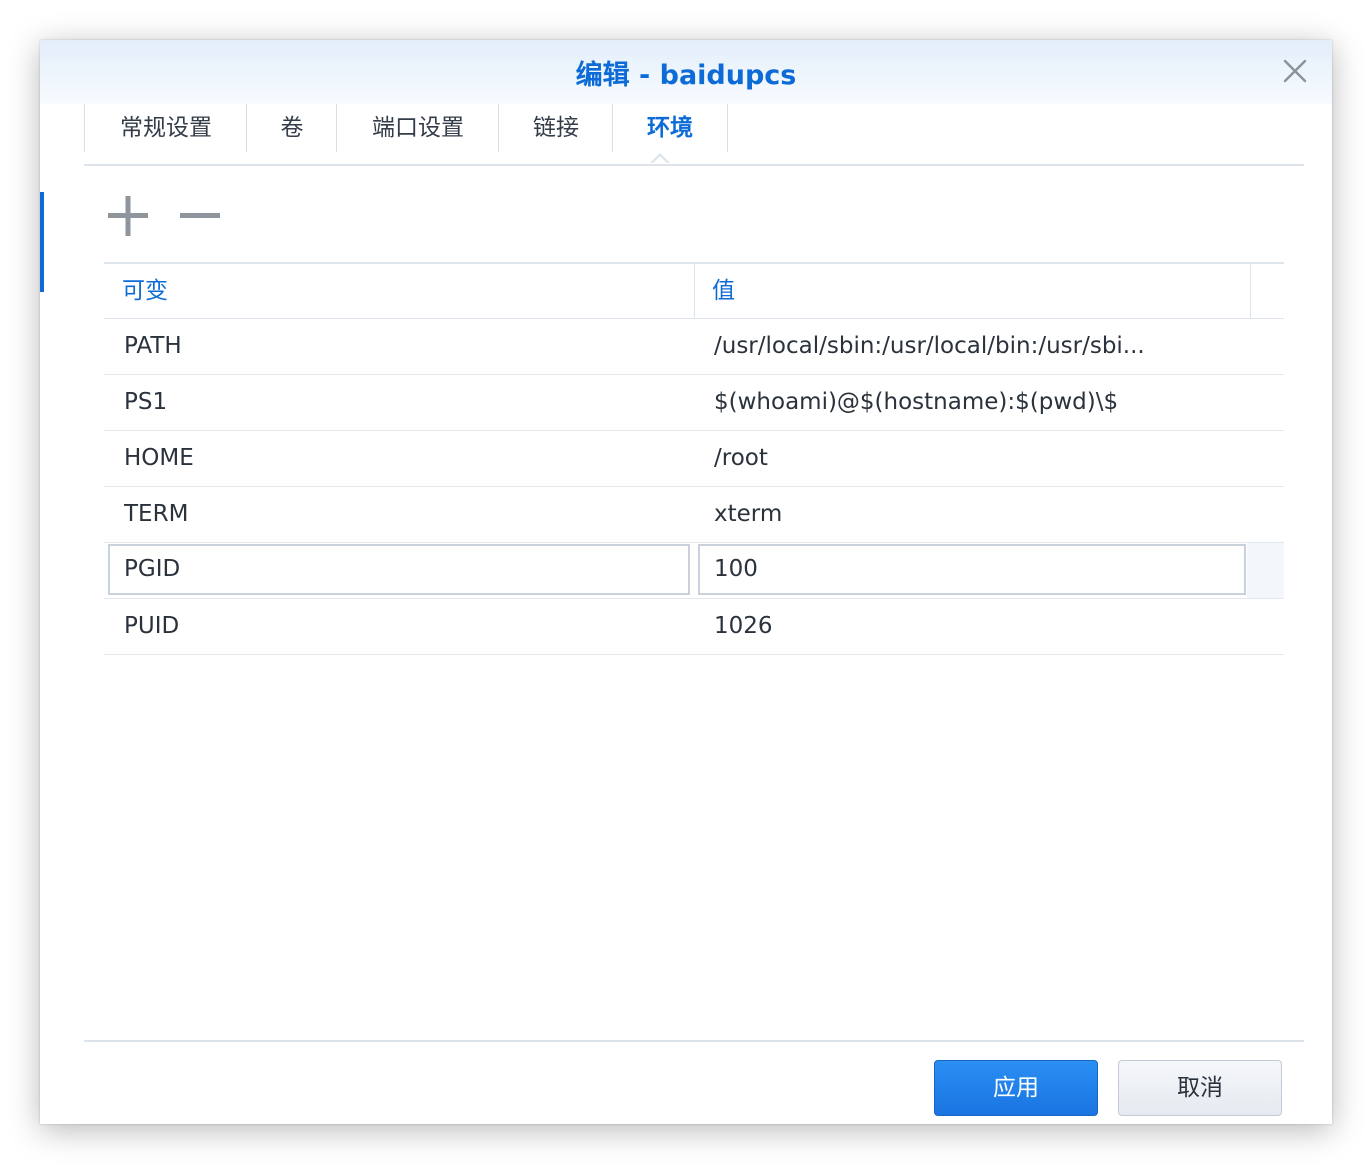  I want to click on tab-general-settings: 常规设置, so click(165, 128).